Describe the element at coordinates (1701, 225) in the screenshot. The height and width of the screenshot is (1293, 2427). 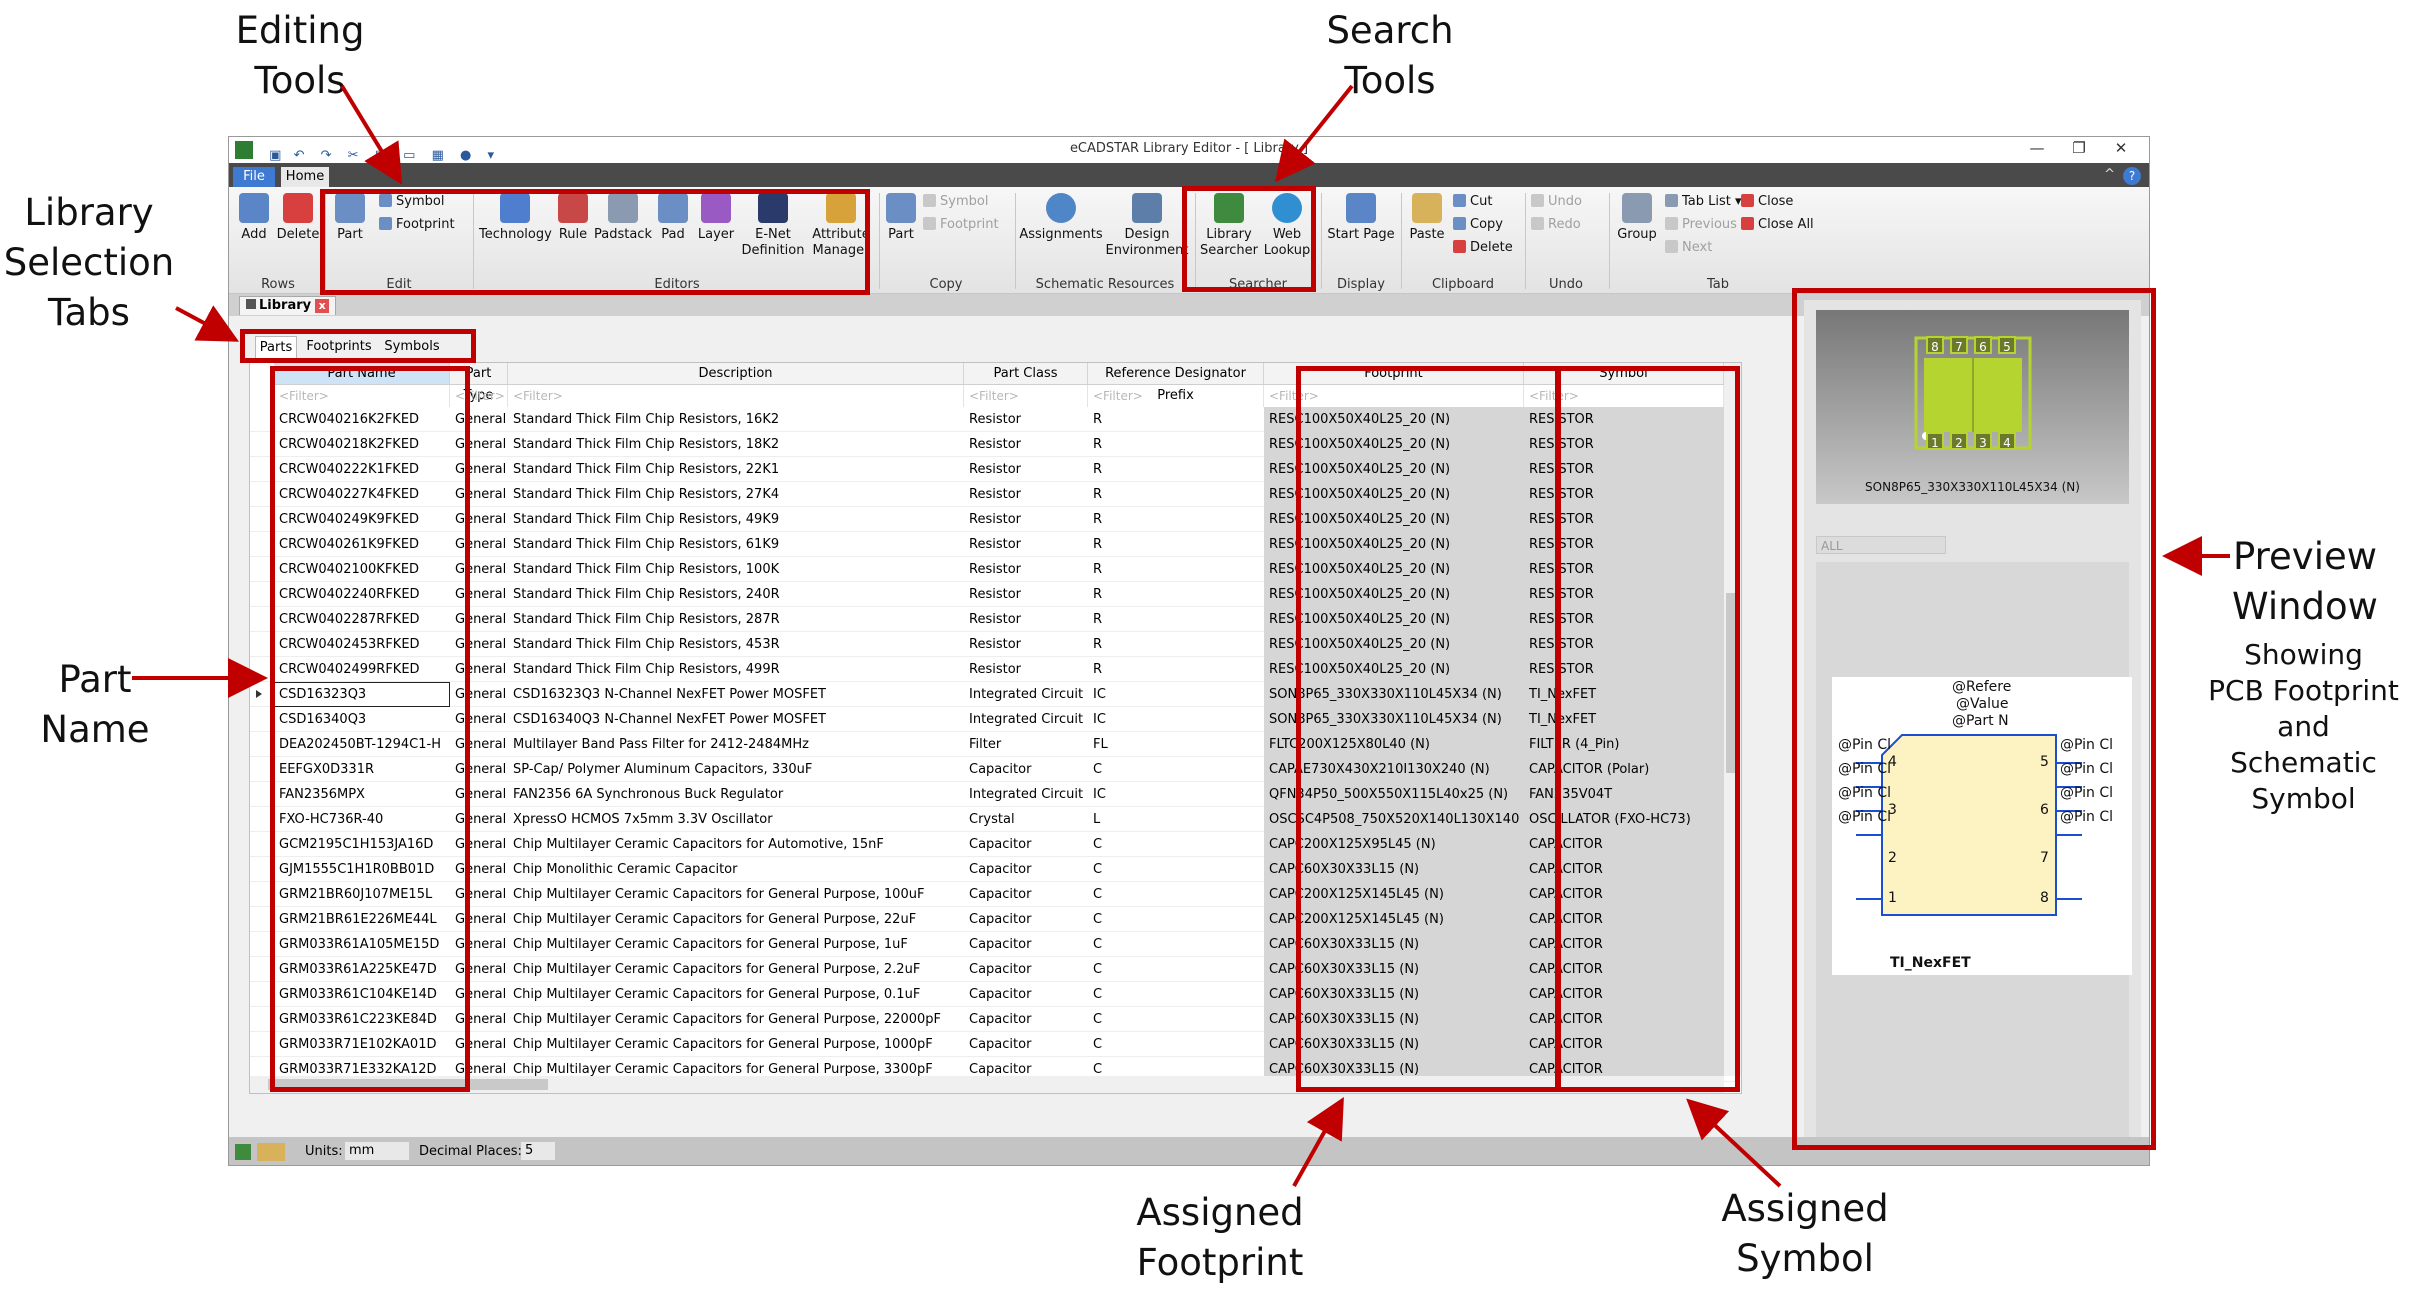
I see `previous-tab-button: Previous` at that location.